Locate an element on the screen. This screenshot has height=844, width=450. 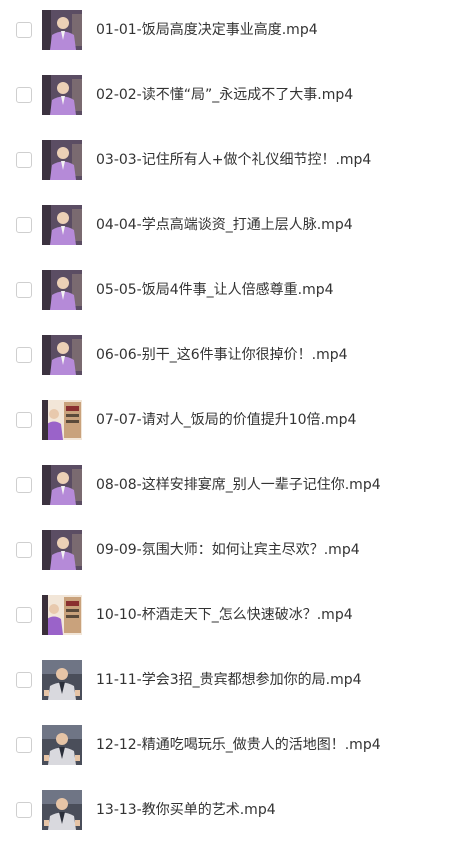
file-row: 06-06-别干_这6件事让你很掉价！.mp4 is located at coordinates (225, 357).